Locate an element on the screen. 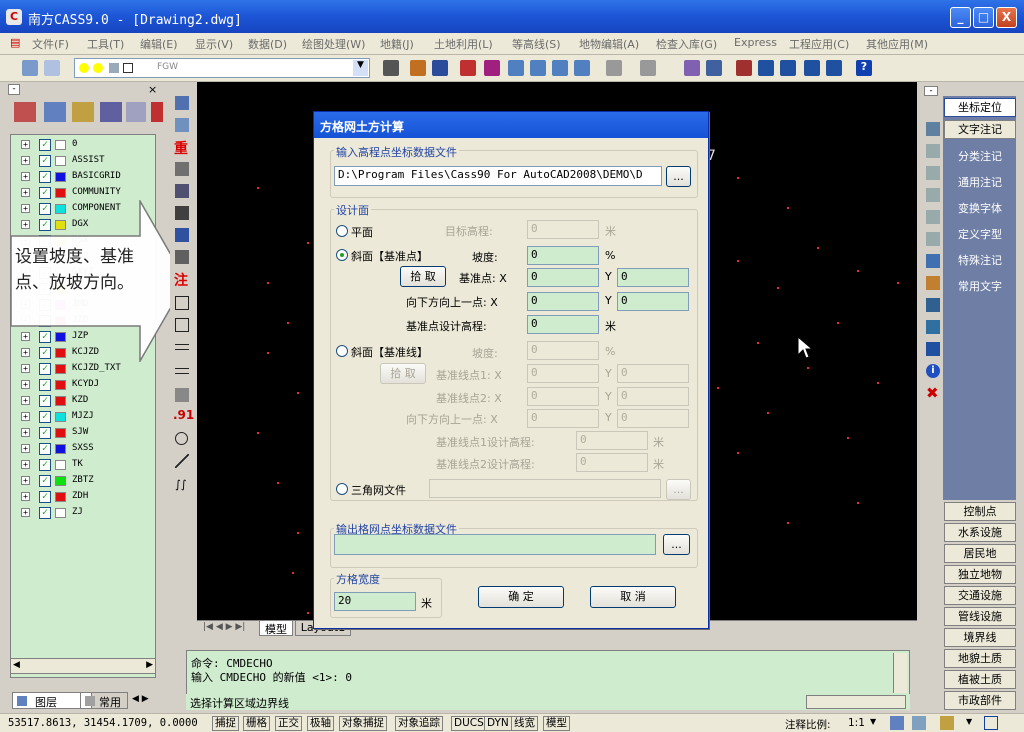  cancel-button: 取 消 is located at coordinates (633, 597).